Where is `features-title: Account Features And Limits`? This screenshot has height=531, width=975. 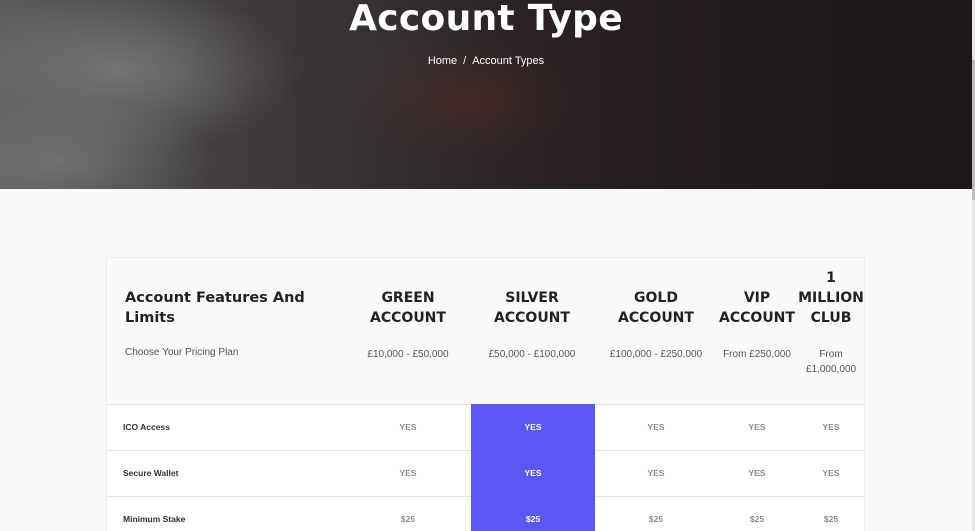 features-title: Account Features And Limits is located at coordinates (215, 308).